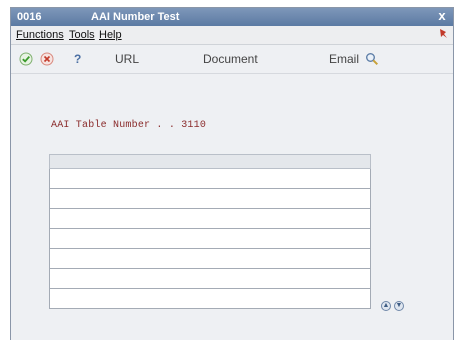  I want to click on toolbar: ? URL Document Email, so click(232, 59).